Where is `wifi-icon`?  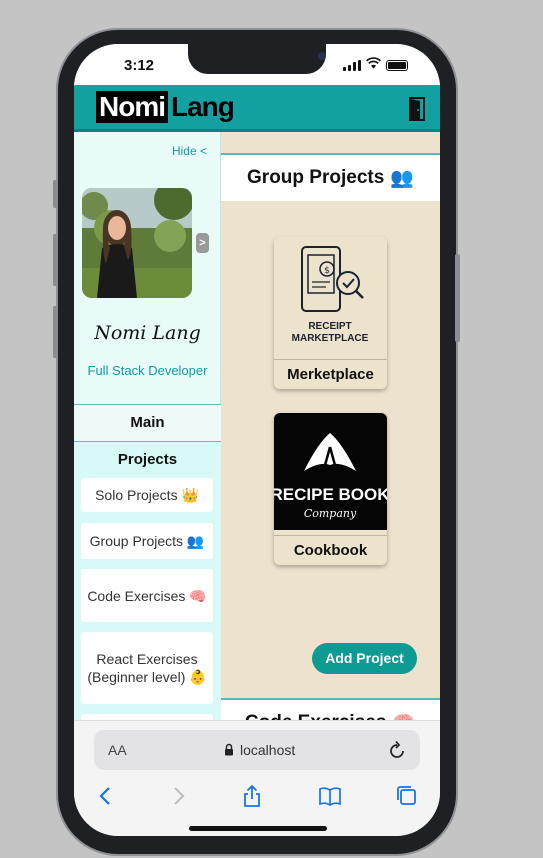 wifi-icon is located at coordinates (373, 64).